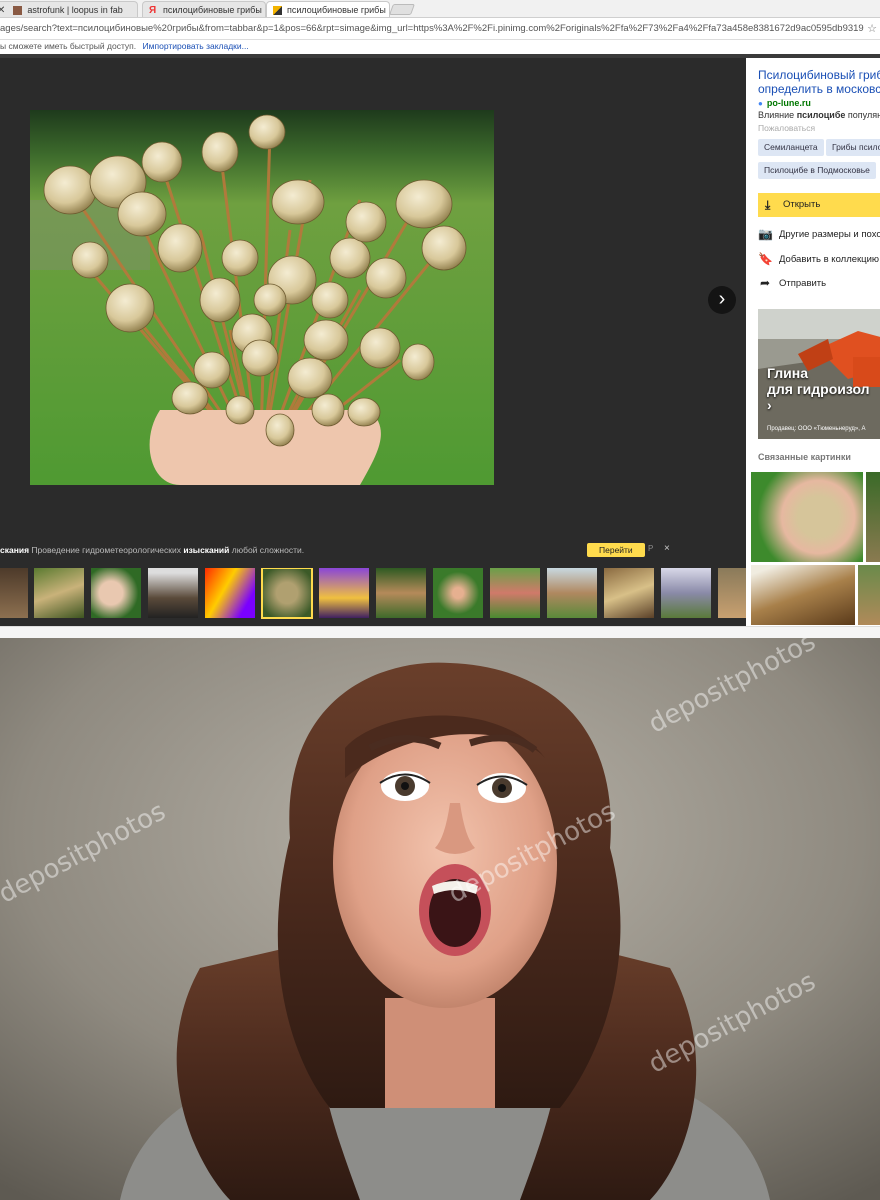  What do you see at coordinates (373, 594) in the screenshot?
I see `thumbnail-strip` at bounding box center [373, 594].